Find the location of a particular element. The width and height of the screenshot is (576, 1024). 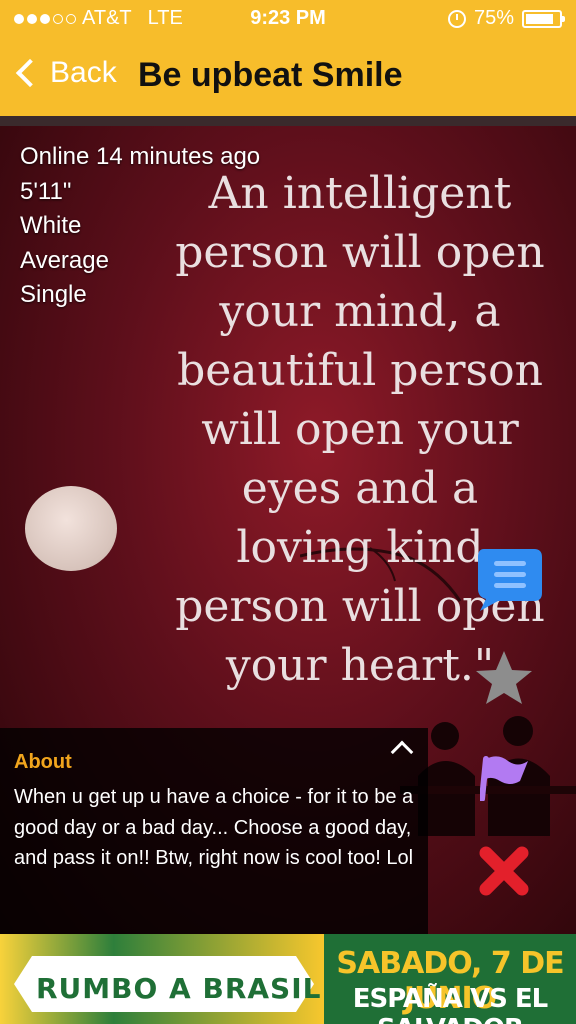

back-label: Back is located at coordinates (83, 72).